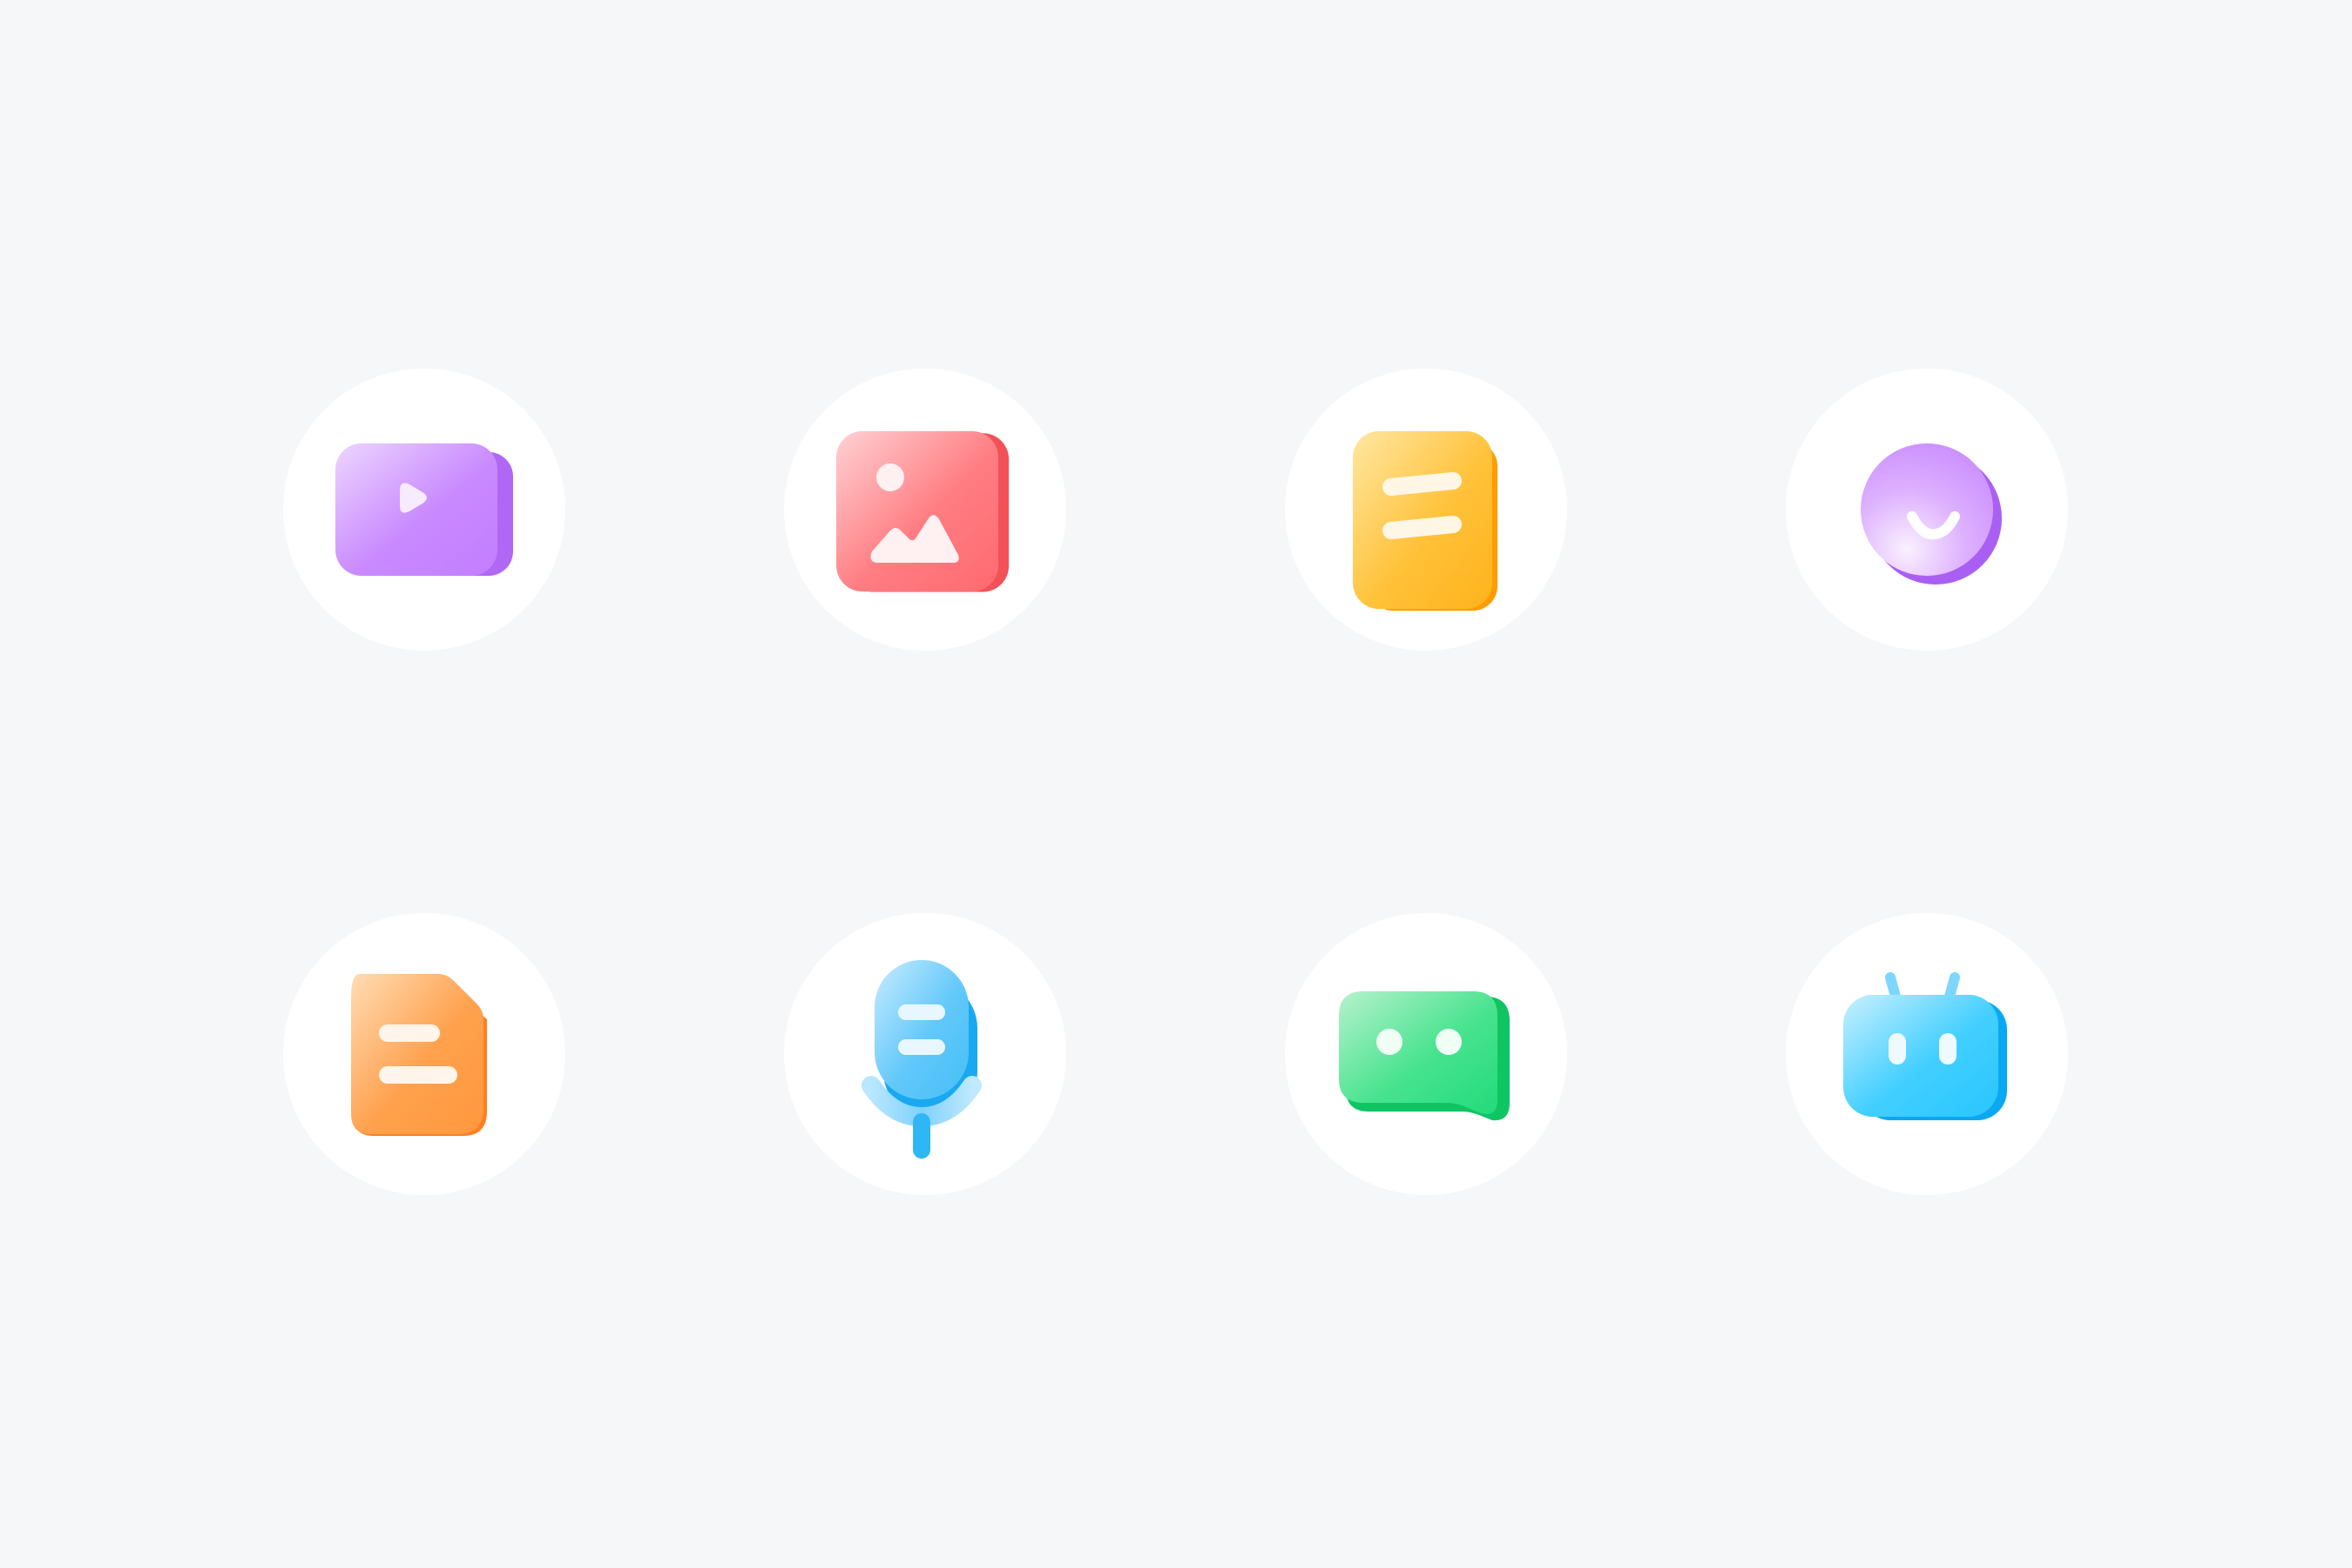 The image size is (2352, 1568). I want to click on robot-icon-tile, so click(1927, 1054).